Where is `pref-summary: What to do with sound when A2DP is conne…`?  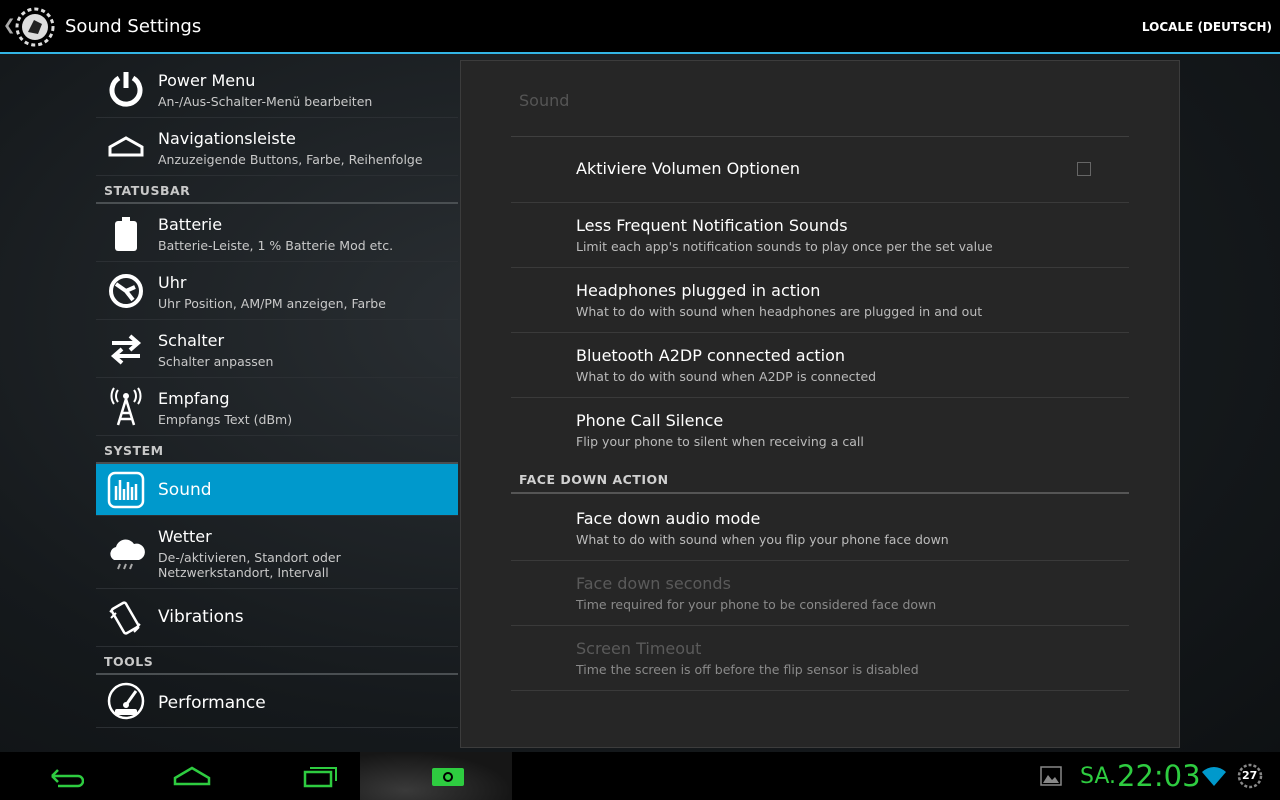 pref-summary: What to do with sound when A2DP is conne… is located at coordinates (726, 376).